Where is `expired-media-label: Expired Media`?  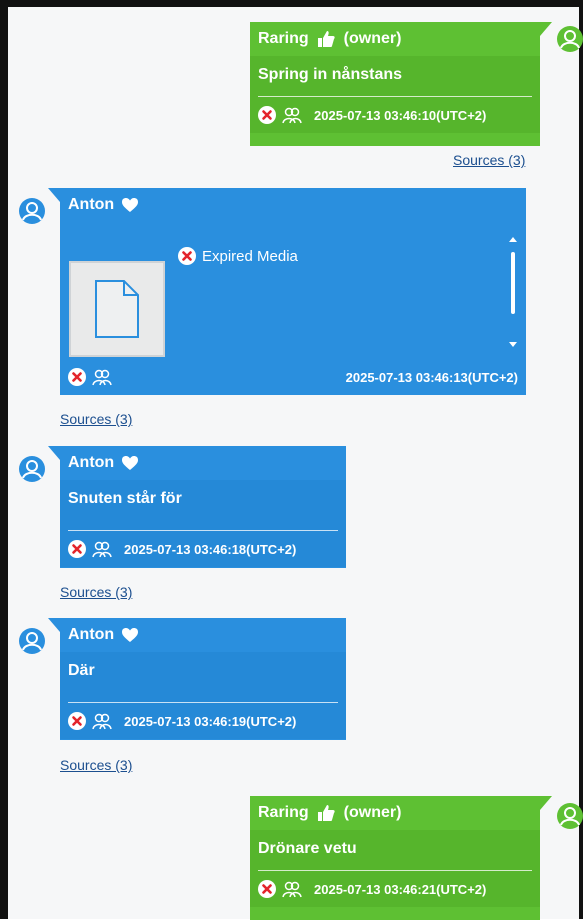
expired-media-label: Expired Media is located at coordinates (238, 256).